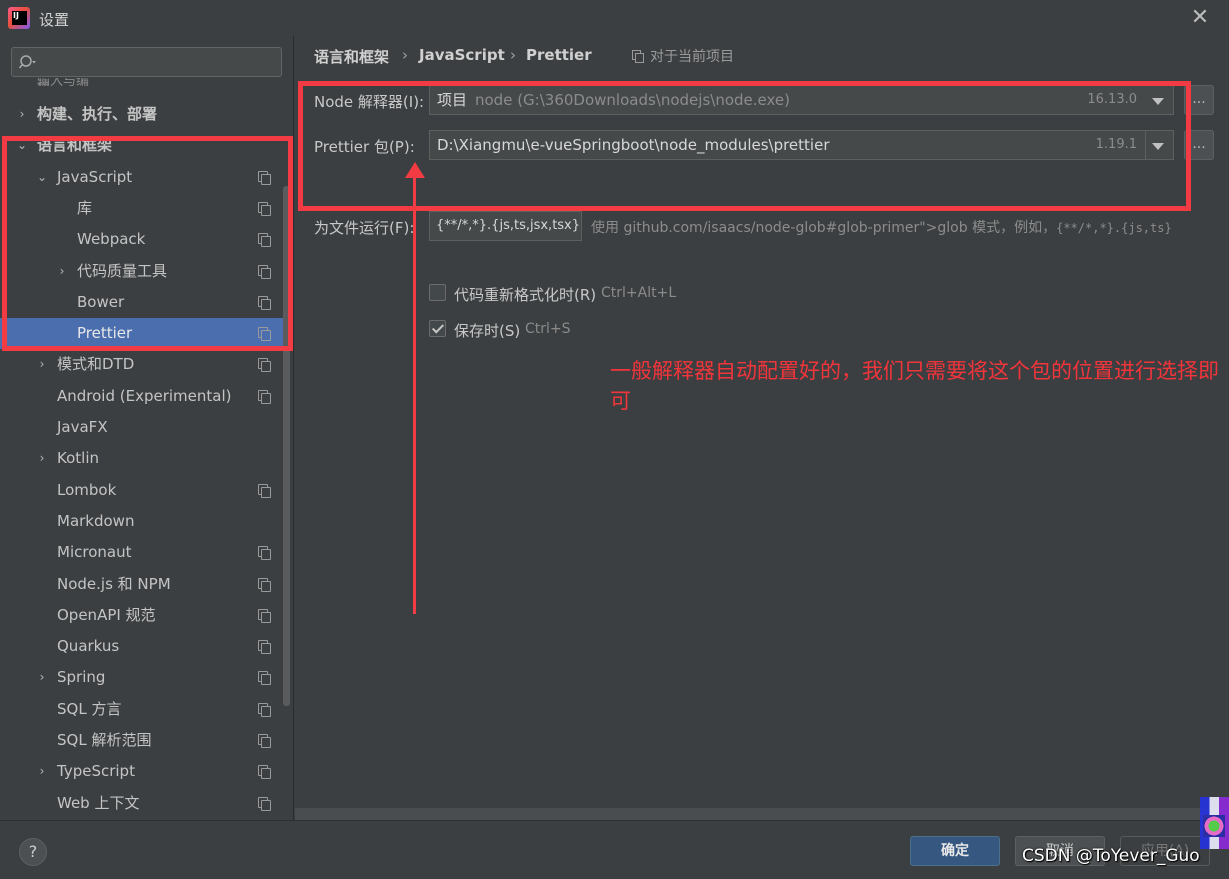 This screenshot has height=879, width=1229. What do you see at coordinates (692, 57) in the screenshot?
I see `project-scope-text: 对于当前项目` at bounding box center [692, 57].